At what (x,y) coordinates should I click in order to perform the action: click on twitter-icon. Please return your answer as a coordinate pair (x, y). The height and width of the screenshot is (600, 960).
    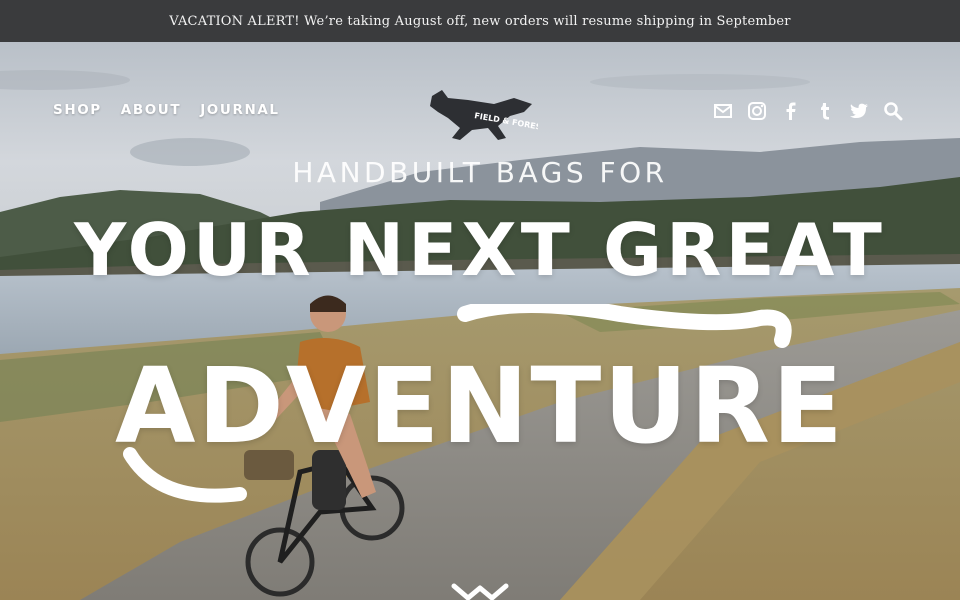
    Looking at the image, I should click on (859, 111).